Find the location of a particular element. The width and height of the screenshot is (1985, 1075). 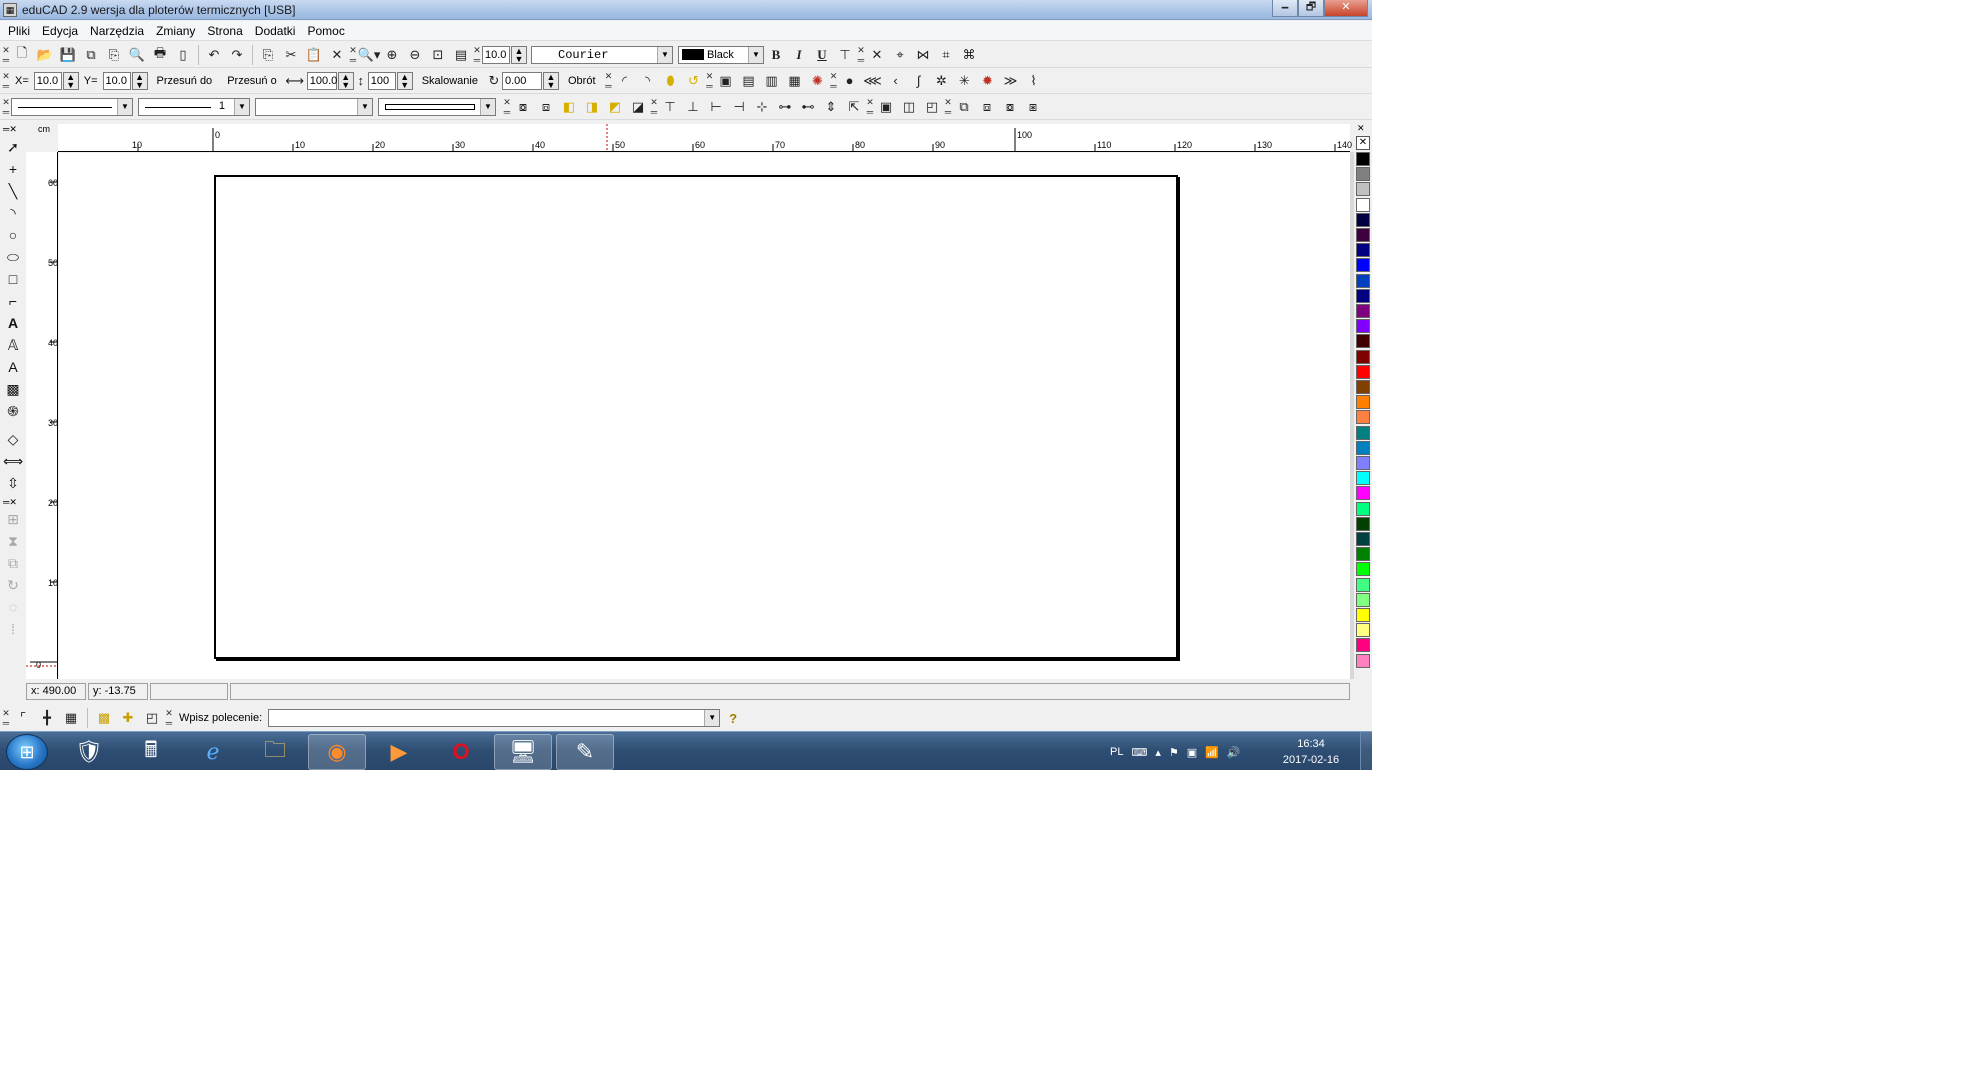

pattern-select: ▼ is located at coordinates (437, 106).